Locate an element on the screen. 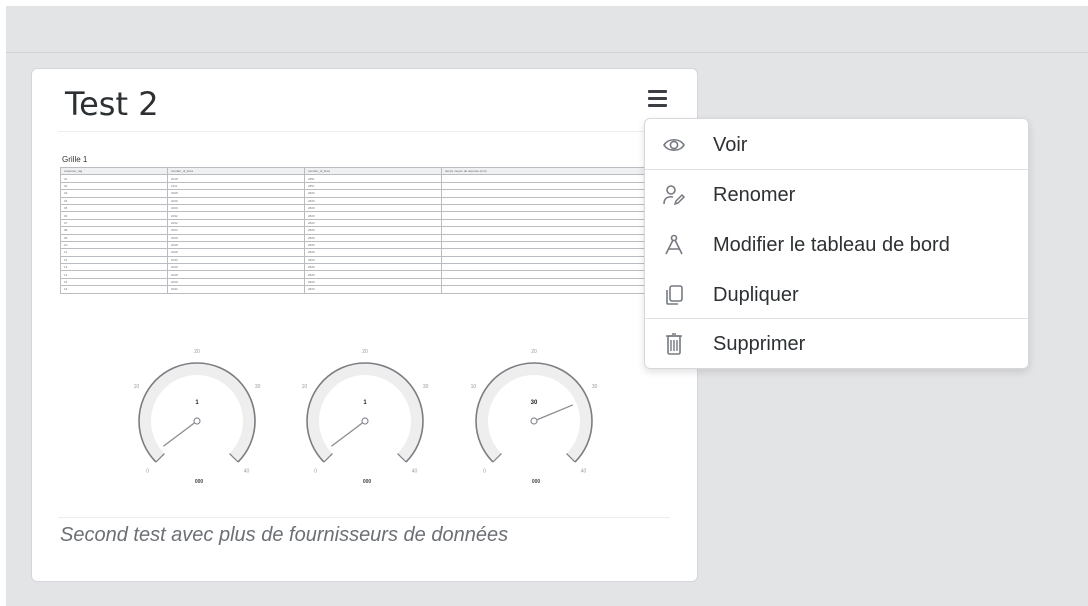 The width and height of the screenshot is (1088, 606). table-row: 12 2032 2823 is located at coordinates (355, 260).